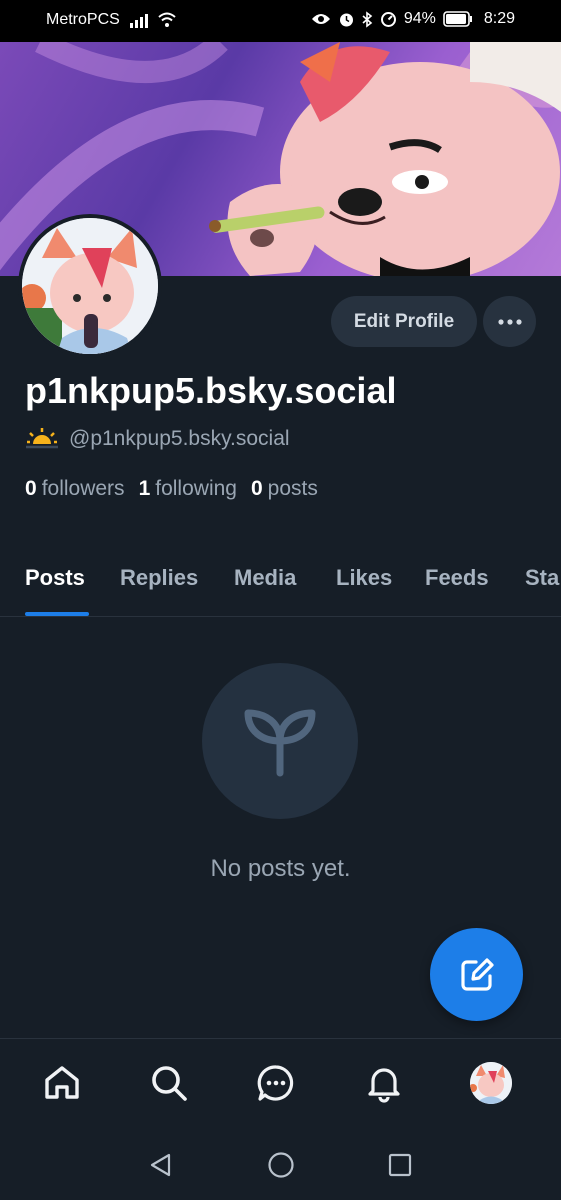 Image resolution: width=561 pixels, height=1200 pixels. I want to click on home-circle-icon, so click(281, 1165).